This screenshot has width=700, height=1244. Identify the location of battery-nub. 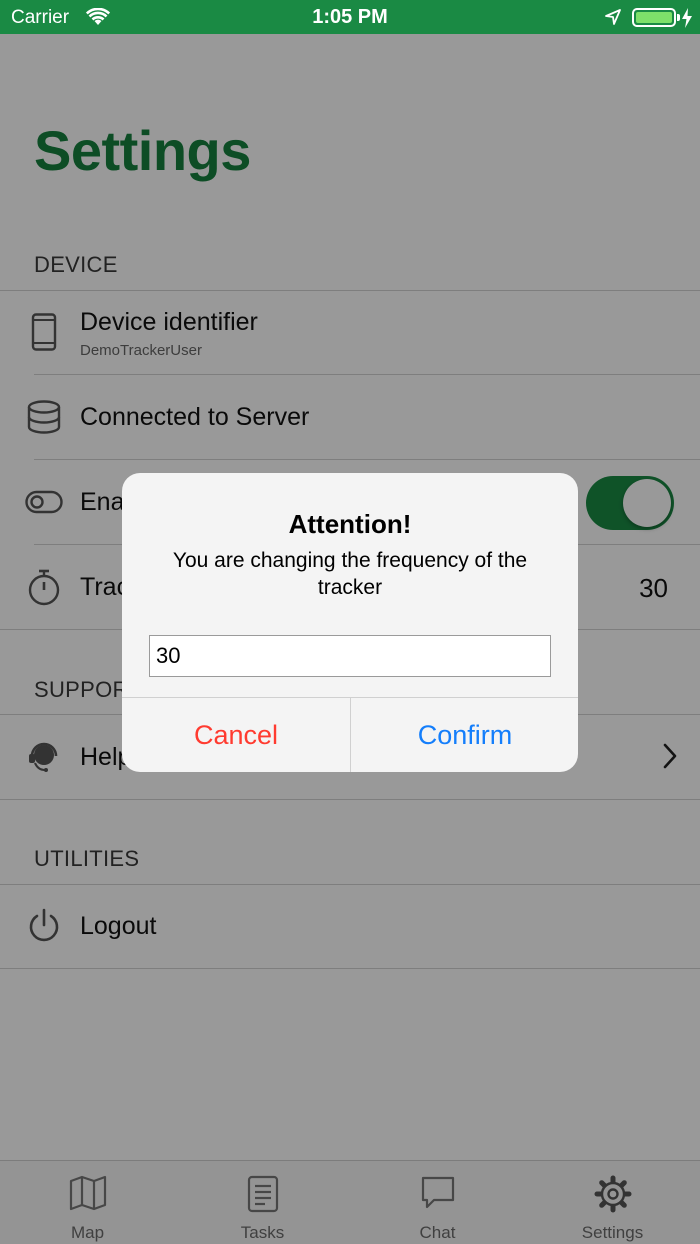
(678, 17).